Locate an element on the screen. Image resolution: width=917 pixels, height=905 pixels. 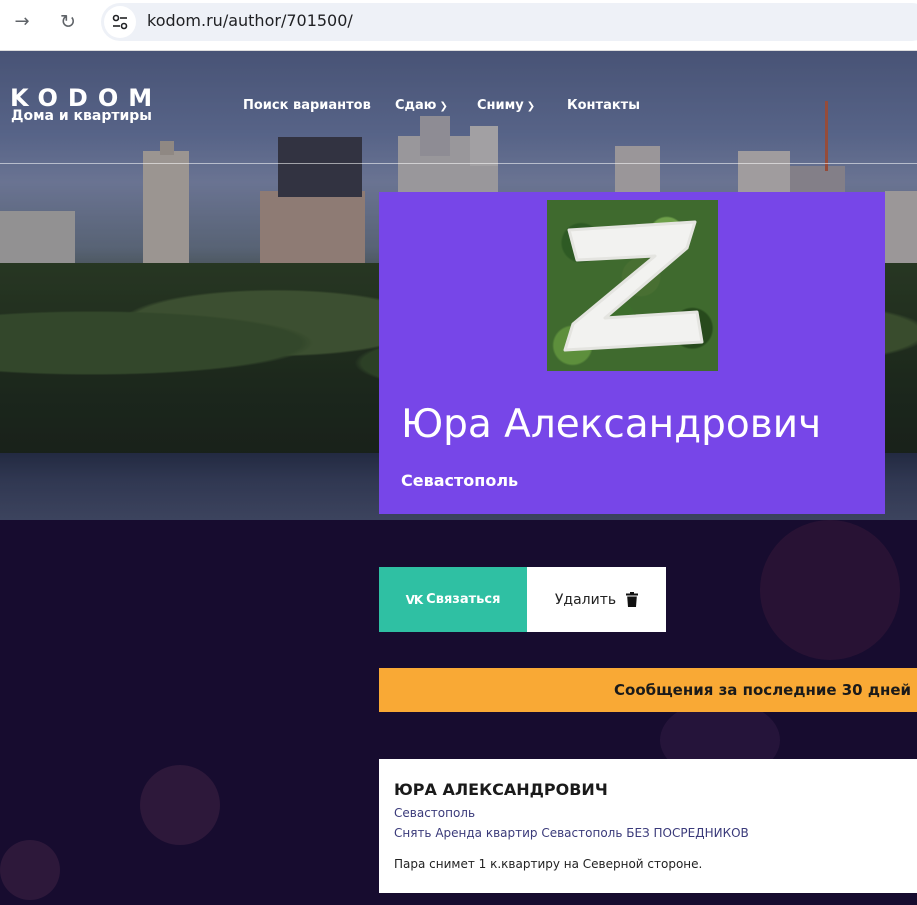
delete-button: Удалить is located at coordinates (596, 599).